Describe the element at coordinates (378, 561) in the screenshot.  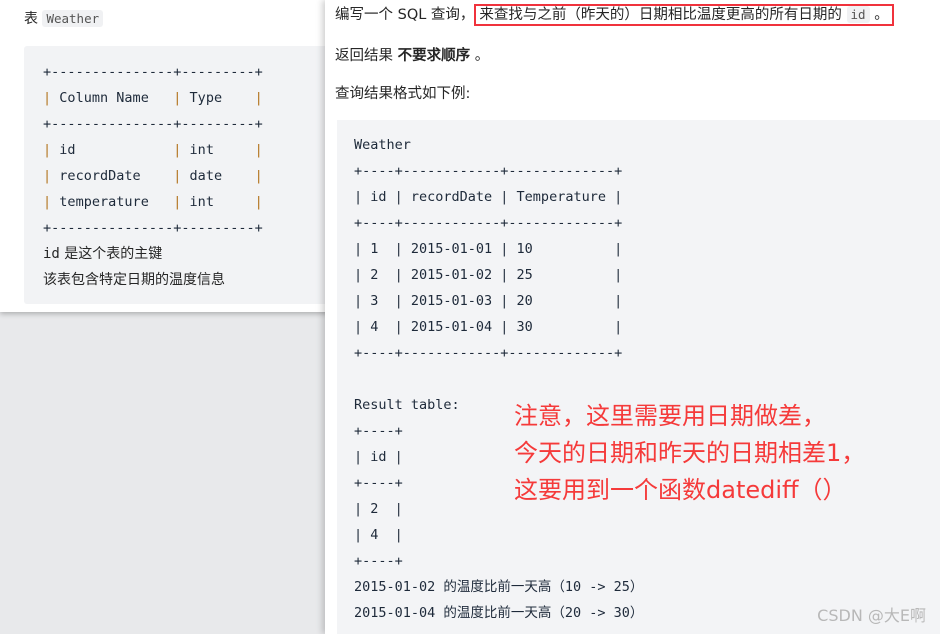
I see `example-line: +----+` at that location.